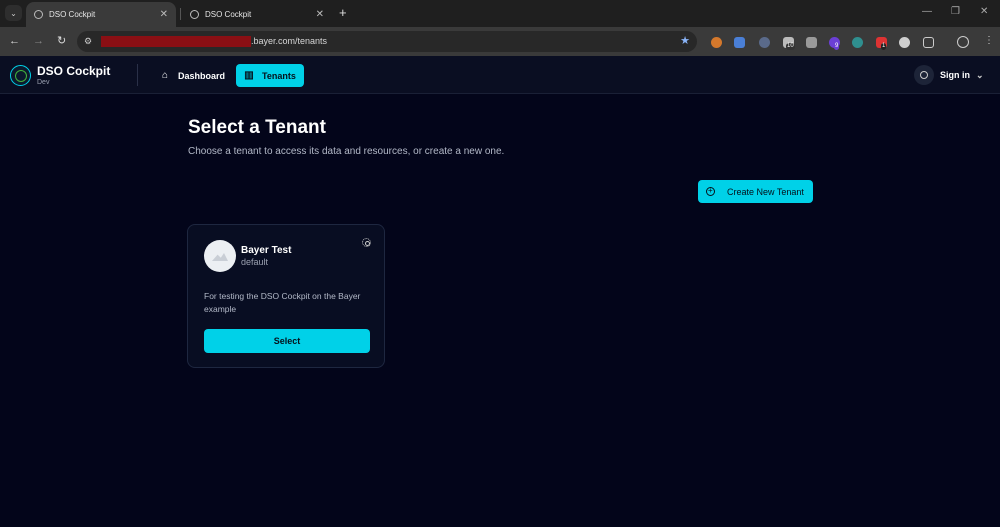 This screenshot has width=1000, height=527. I want to click on tenant-slug: default, so click(255, 262).